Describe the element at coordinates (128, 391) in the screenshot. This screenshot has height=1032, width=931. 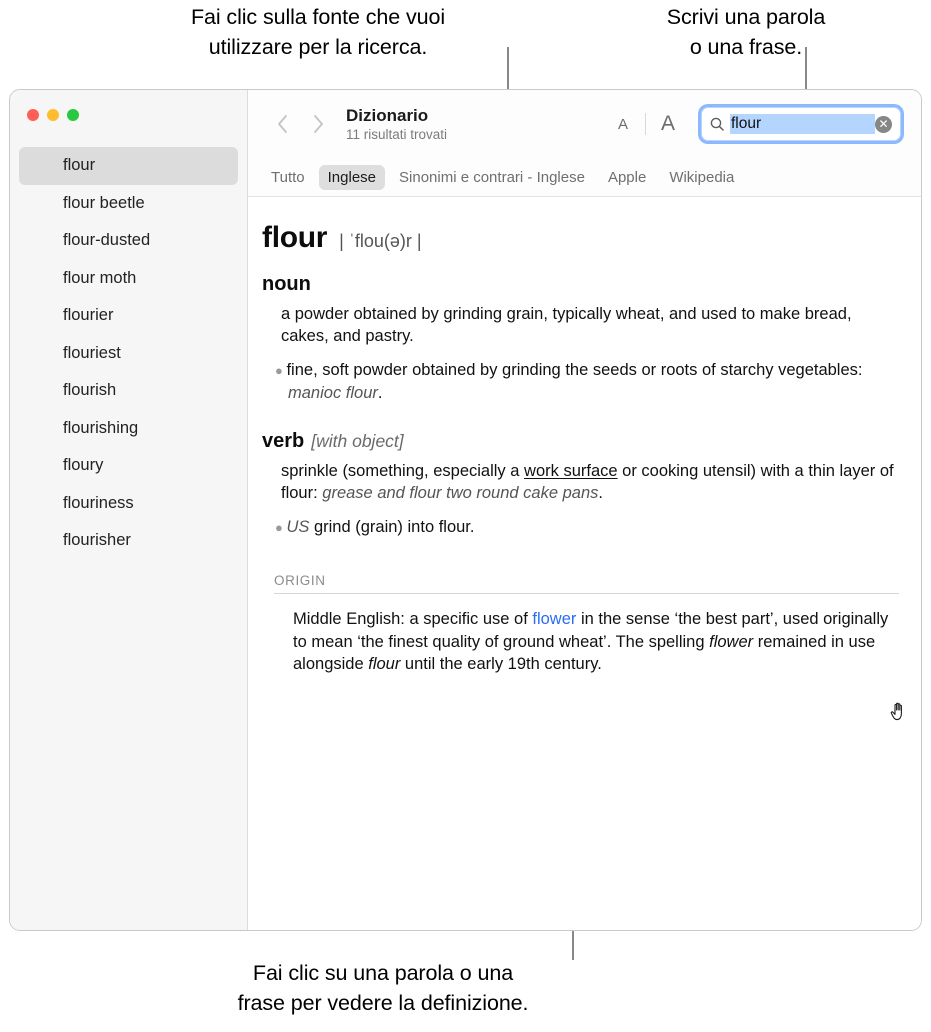
I see `sidebar-item-flourish: flourish` at that location.